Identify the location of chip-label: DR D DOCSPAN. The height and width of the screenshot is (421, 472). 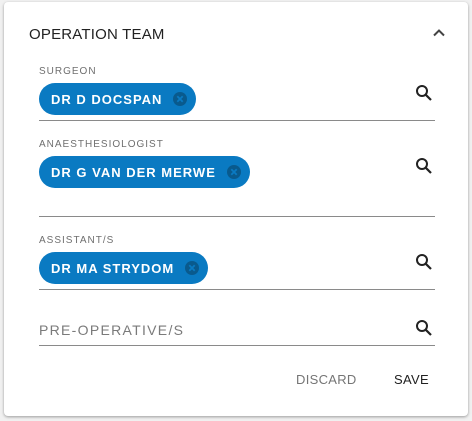
(107, 99).